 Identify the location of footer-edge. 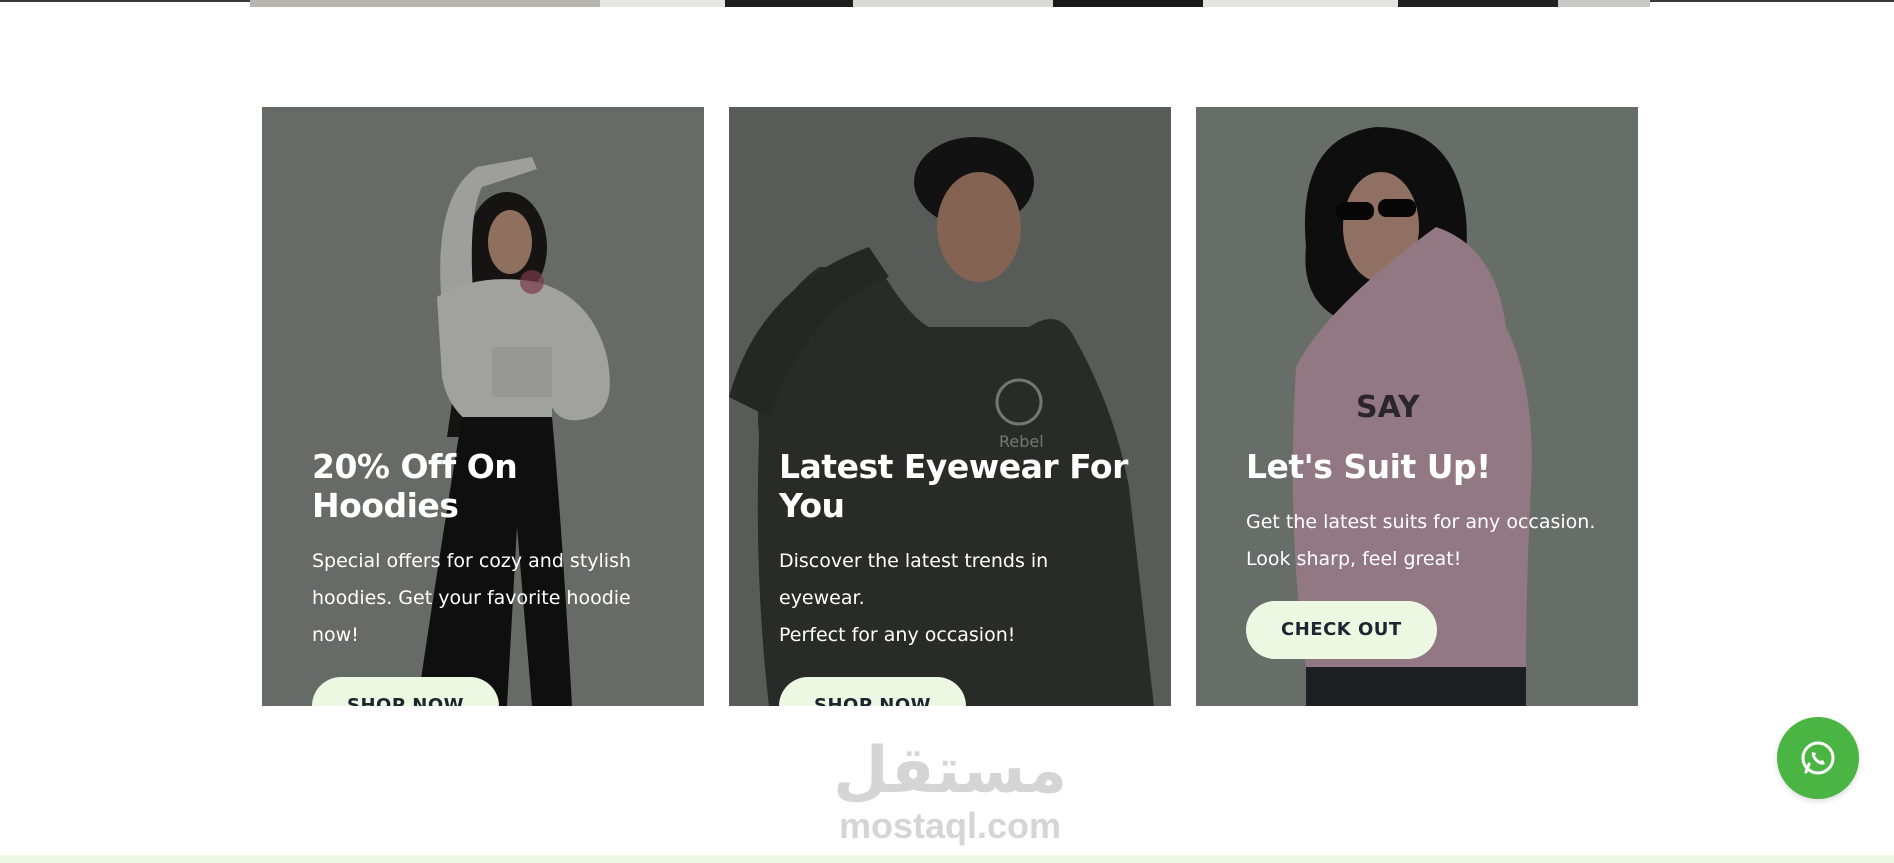
(947, 859).